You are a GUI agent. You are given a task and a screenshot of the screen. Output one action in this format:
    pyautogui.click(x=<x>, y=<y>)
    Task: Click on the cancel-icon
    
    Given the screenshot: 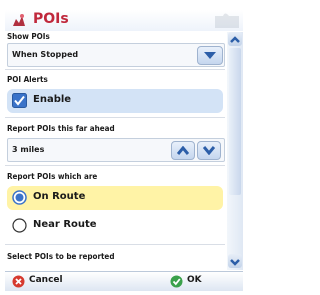 What is the action you would take?
    pyautogui.click(x=18, y=281)
    